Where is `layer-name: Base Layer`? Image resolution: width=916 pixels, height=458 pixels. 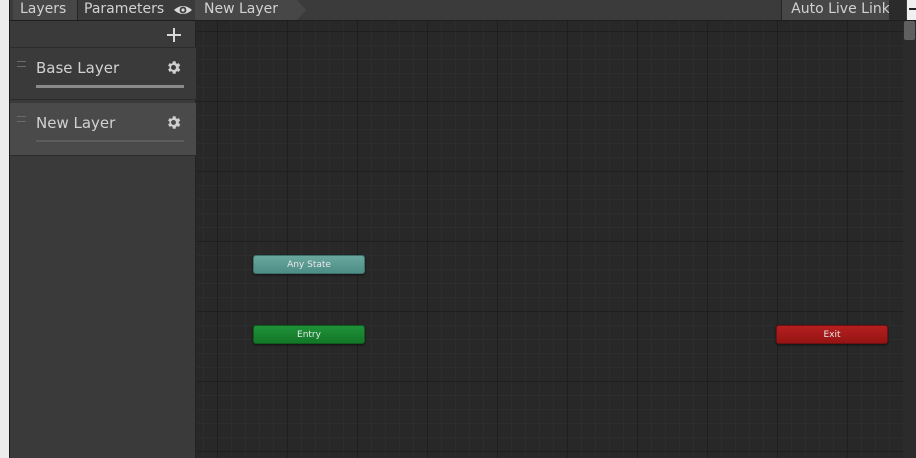 layer-name: Base Layer is located at coordinates (78, 68).